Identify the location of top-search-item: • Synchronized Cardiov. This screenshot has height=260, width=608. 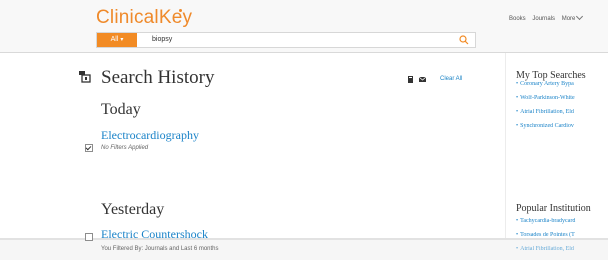
(562, 130).